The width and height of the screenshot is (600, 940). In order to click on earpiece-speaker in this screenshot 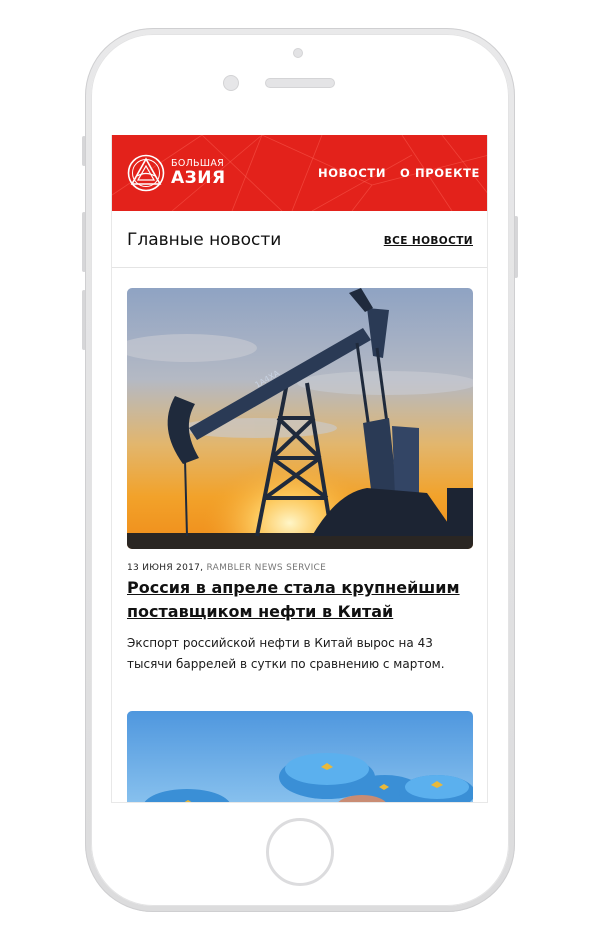, I will do `click(300, 83)`.